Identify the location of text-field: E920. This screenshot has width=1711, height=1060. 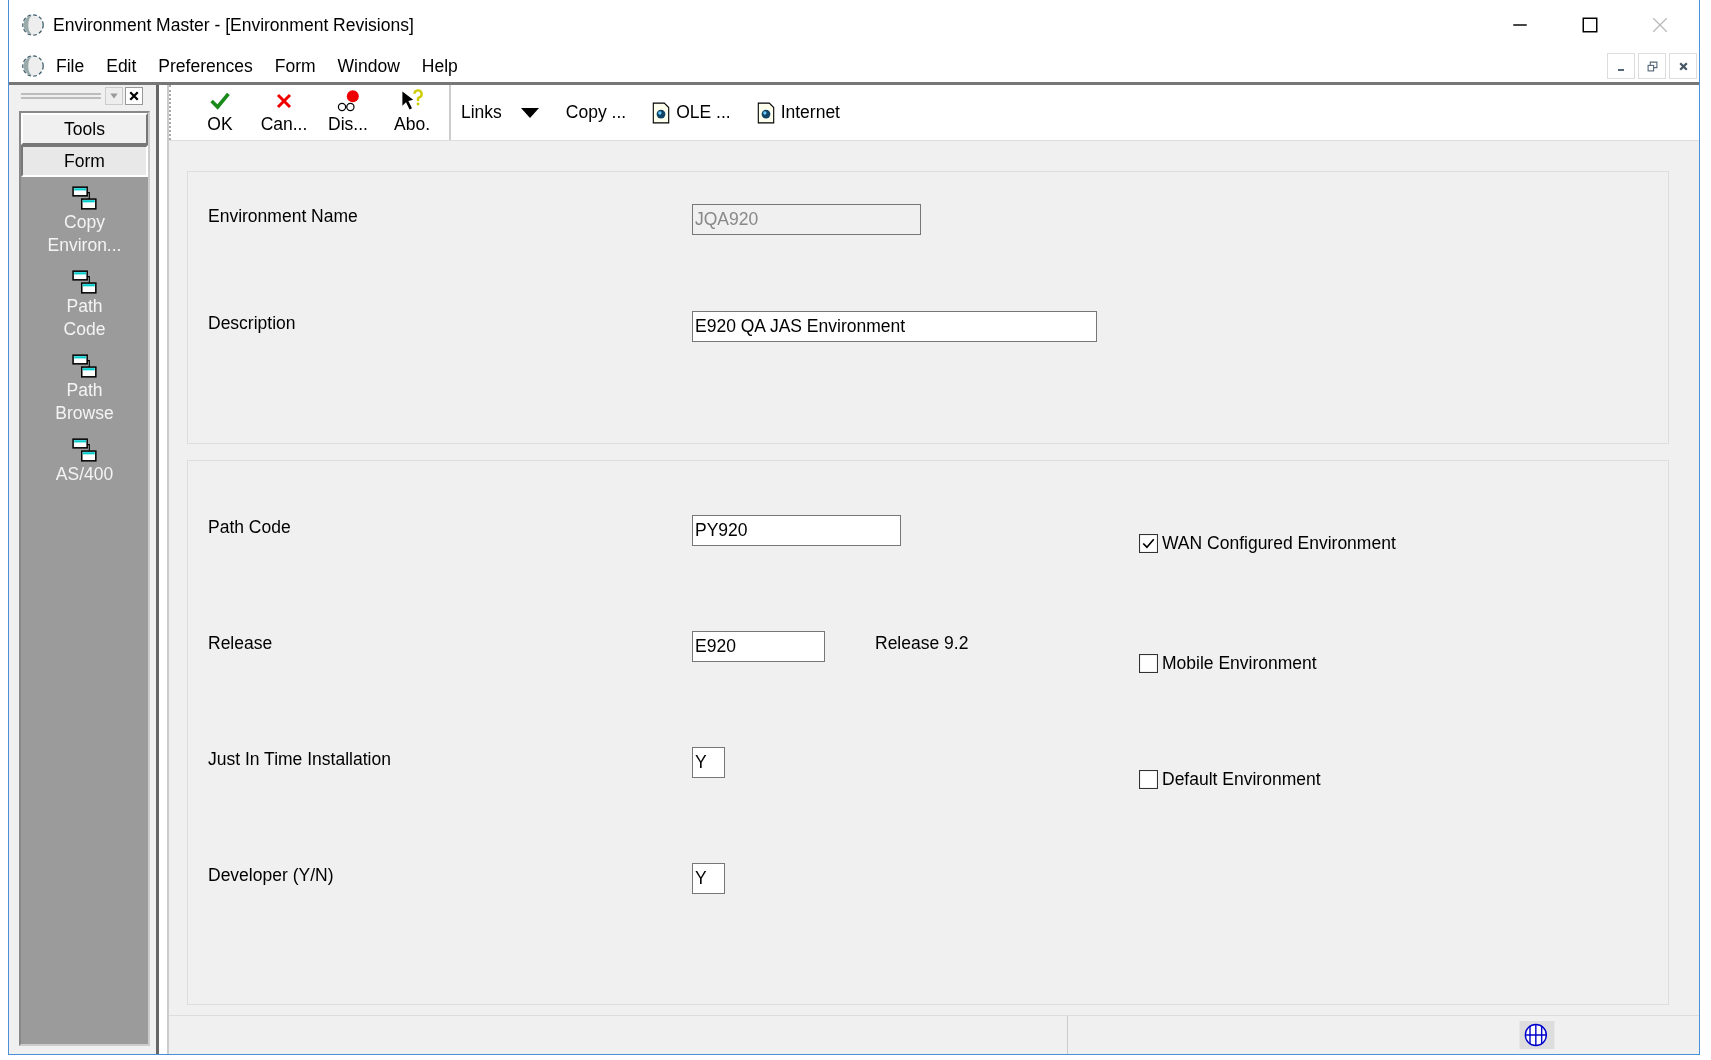
(758, 646).